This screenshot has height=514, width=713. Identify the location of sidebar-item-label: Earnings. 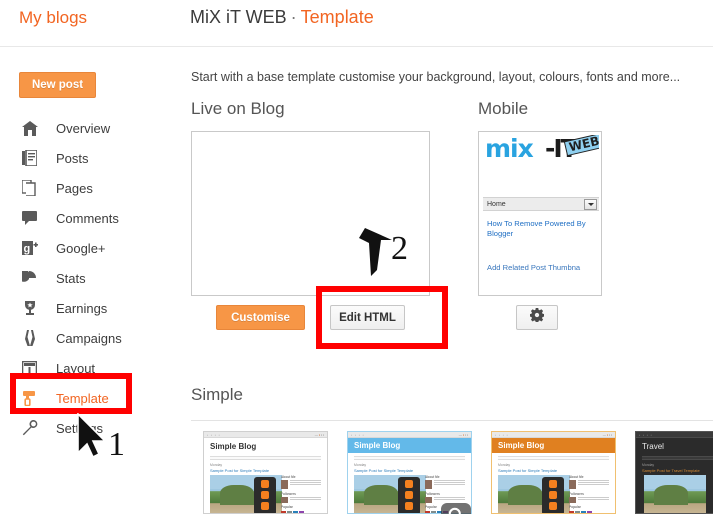
(82, 308).